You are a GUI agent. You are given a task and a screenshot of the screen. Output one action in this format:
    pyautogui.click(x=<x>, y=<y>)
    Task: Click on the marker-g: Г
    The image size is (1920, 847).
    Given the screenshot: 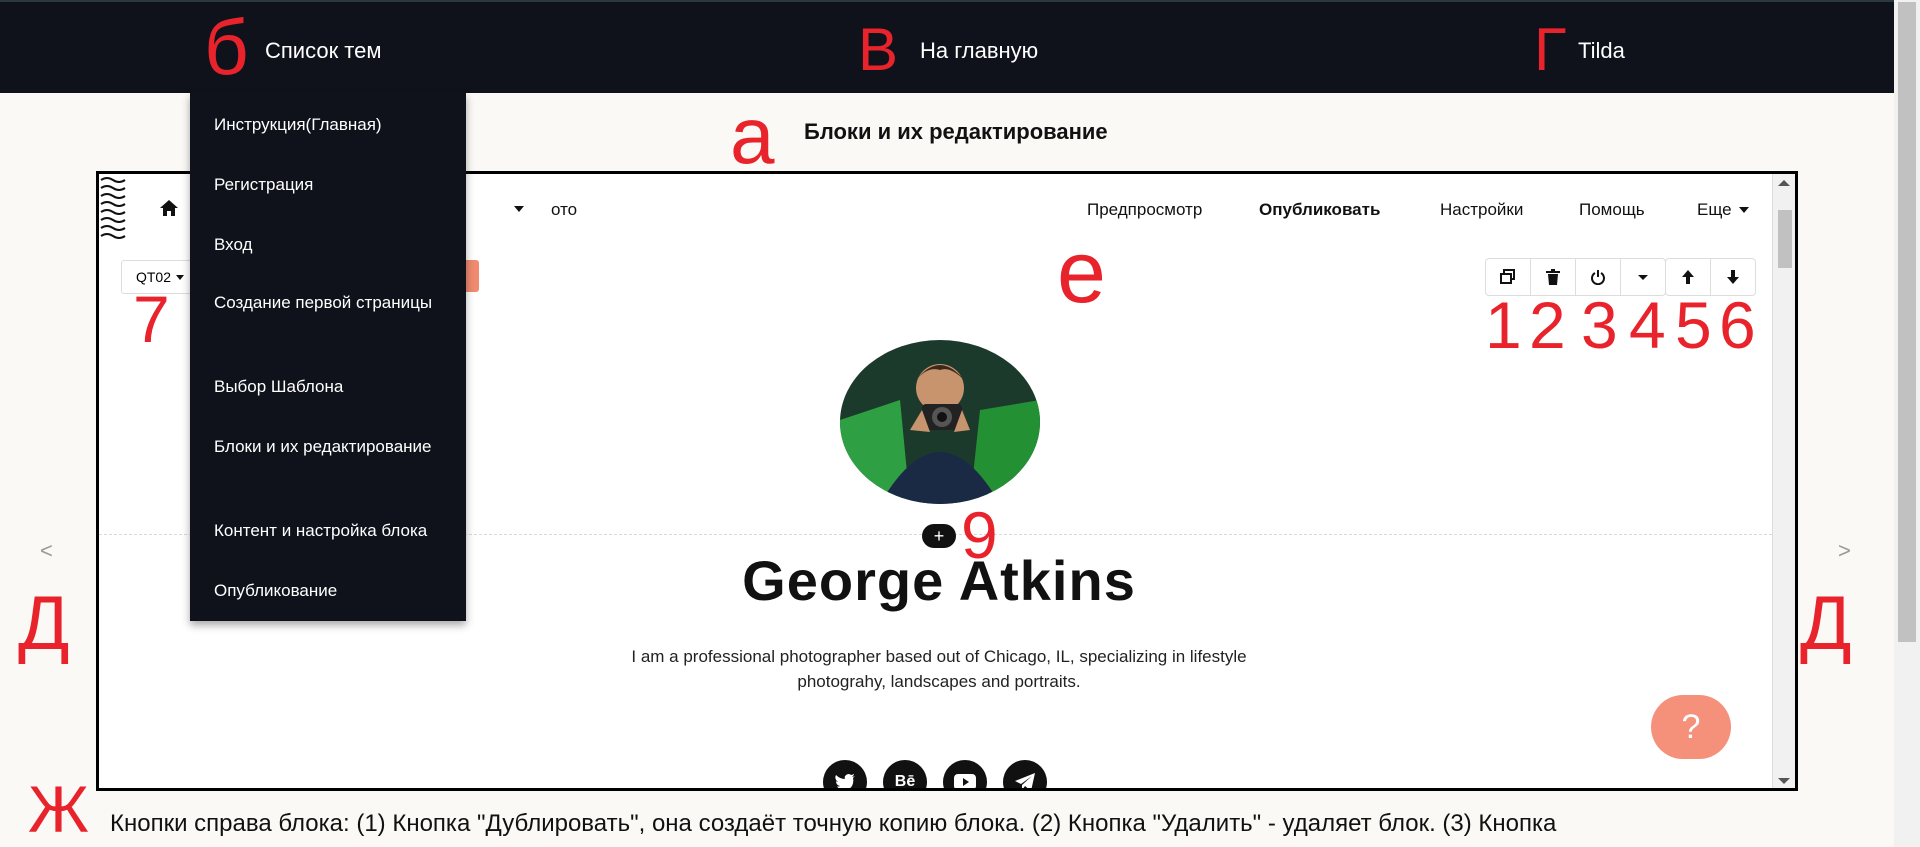 What is the action you would take?
    pyautogui.click(x=1550, y=49)
    